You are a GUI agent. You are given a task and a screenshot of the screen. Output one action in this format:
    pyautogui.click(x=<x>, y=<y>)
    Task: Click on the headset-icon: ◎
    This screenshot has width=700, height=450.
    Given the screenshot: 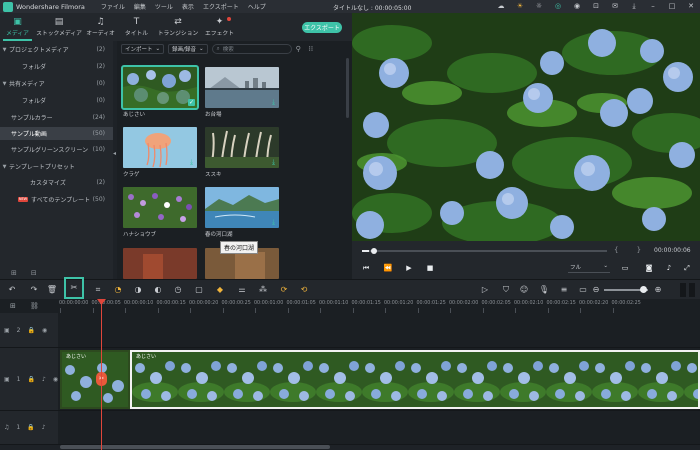 What is the action you would take?
    pyautogui.click(x=558, y=6)
    